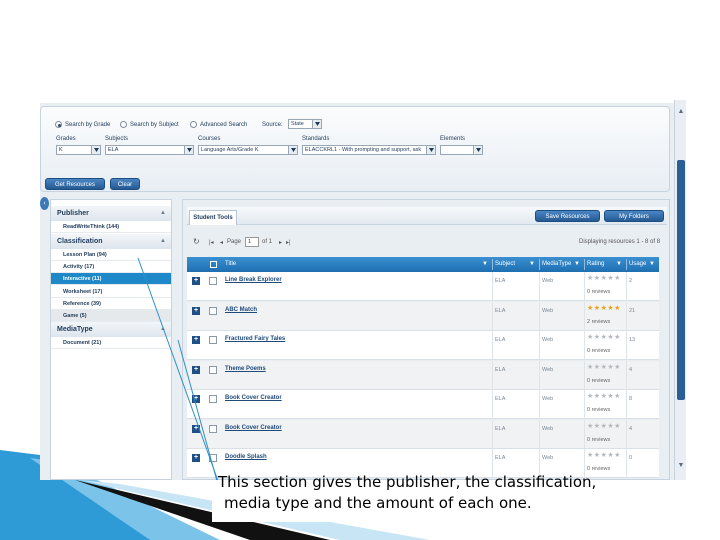  I want to click on caption-line-2: media type and the amount of each one., so click(378, 503).